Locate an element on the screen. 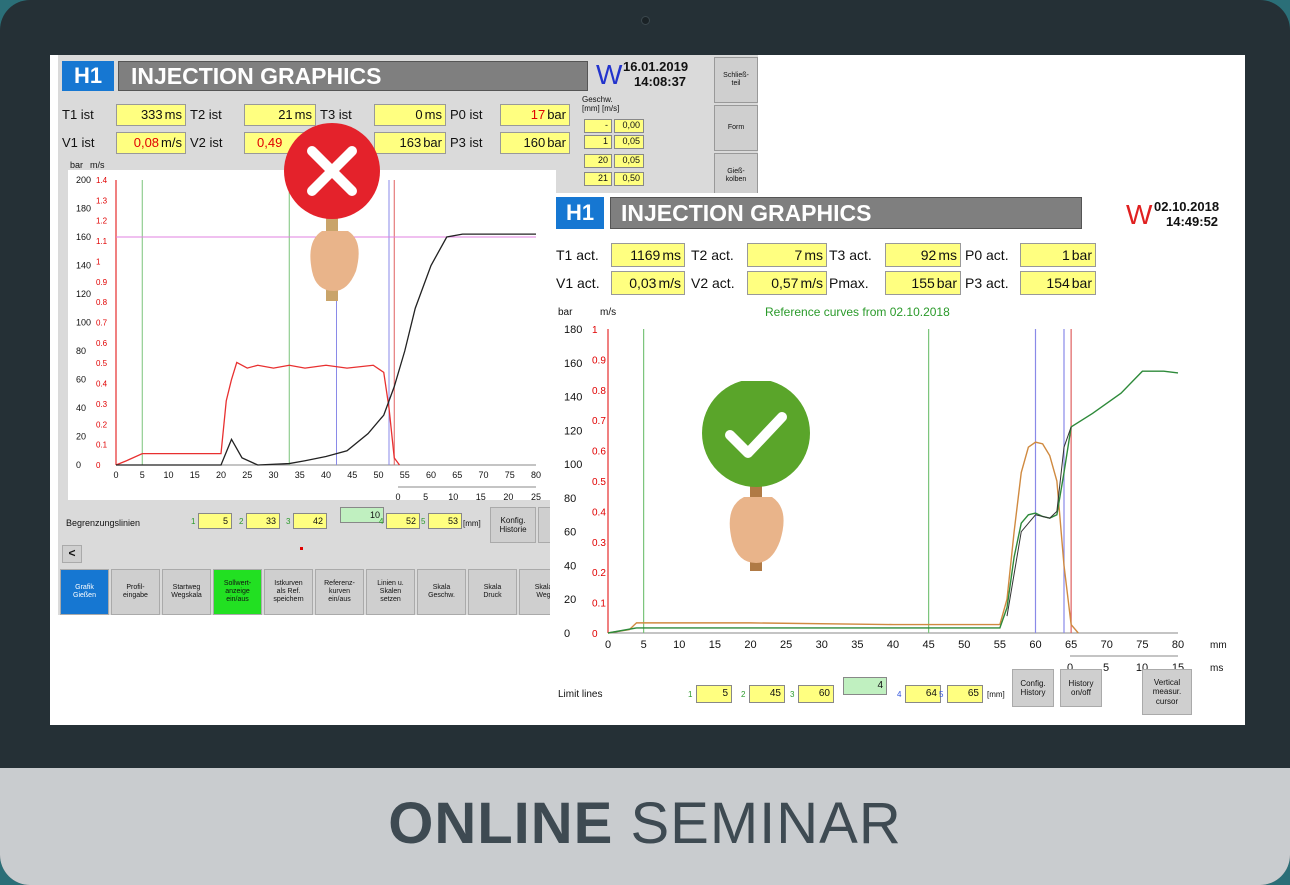 Image resolution: width=1290 pixels, height=885 pixels. speed-row-2-mm: 1 is located at coordinates (598, 142).